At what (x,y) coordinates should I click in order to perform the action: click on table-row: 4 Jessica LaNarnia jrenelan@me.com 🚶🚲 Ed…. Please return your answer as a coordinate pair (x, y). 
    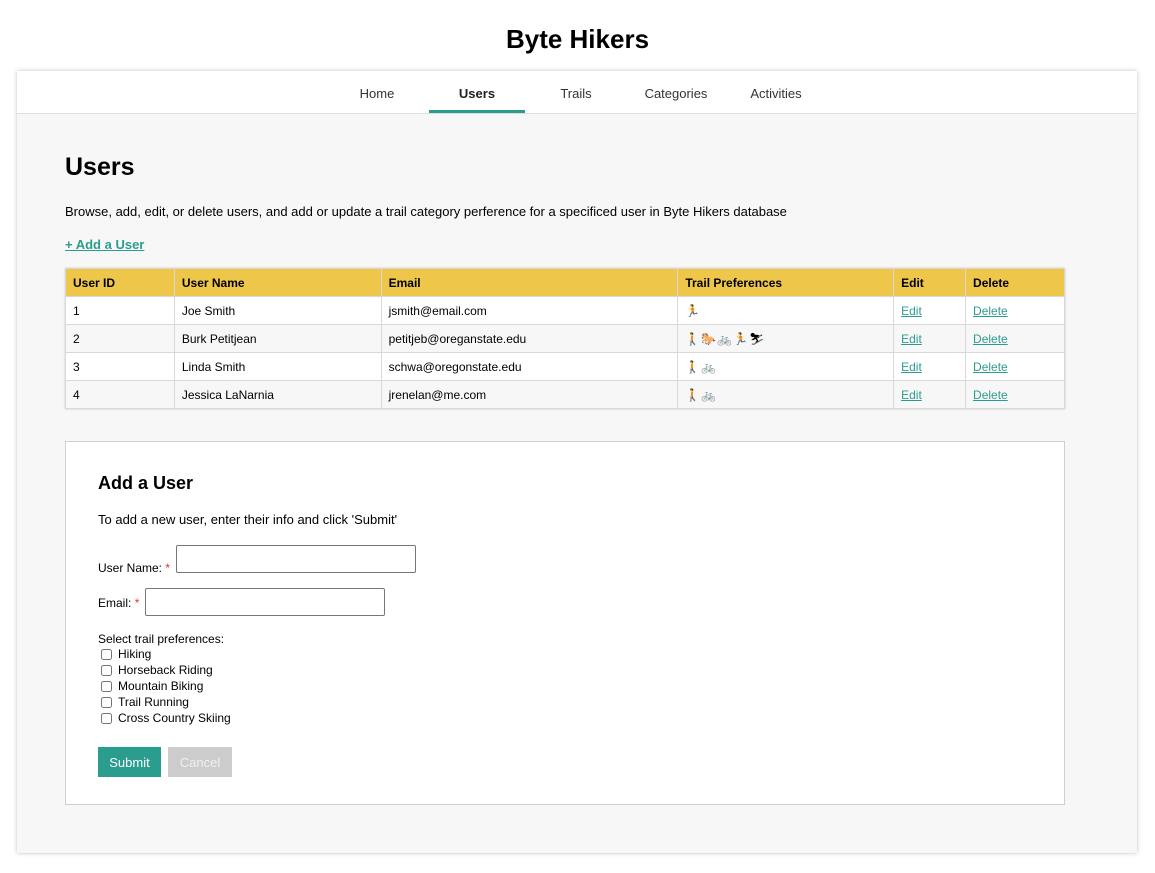
    Looking at the image, I should click on (565, 394).